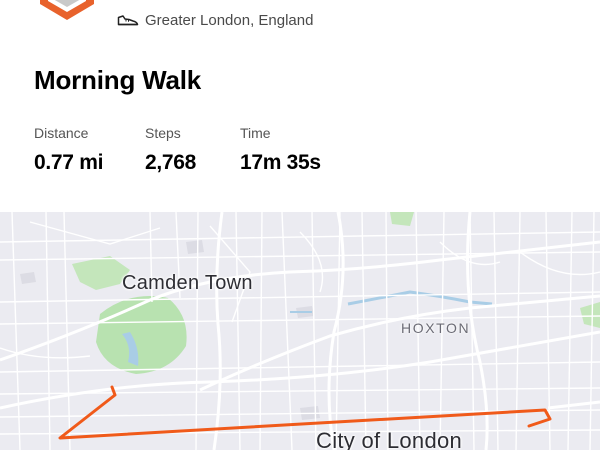 Image resolution: width=600 pixels, height=450 pixels. What do you see at coordinates (255, 133) in the screenshot?
I see `stat-time-label: Time` at bounding box center [255, 133].